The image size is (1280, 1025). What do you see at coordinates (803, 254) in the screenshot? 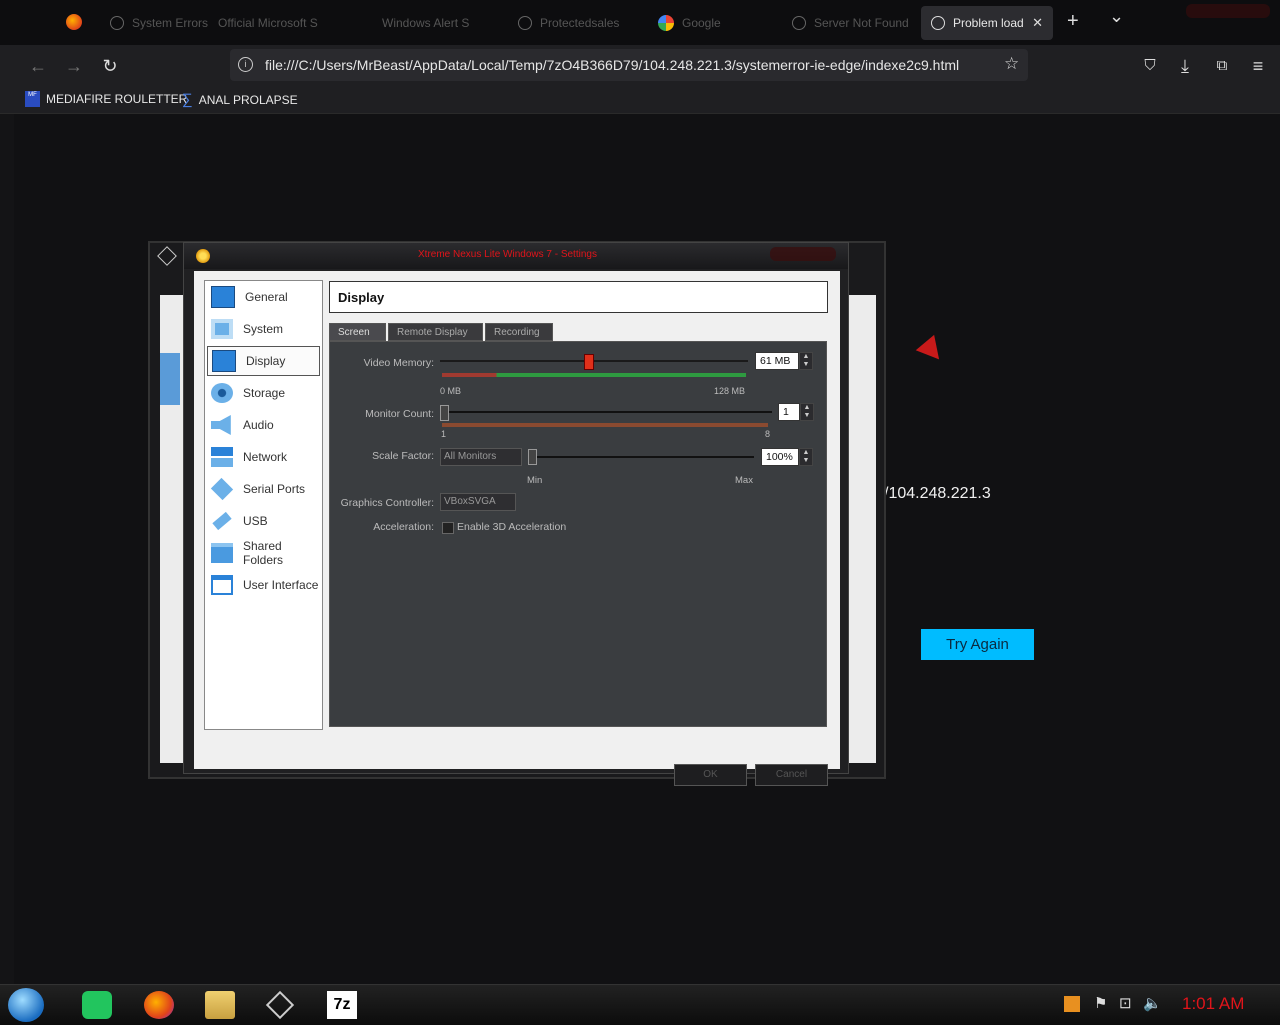
I see `window-controls` at bounding box center [803, 254].